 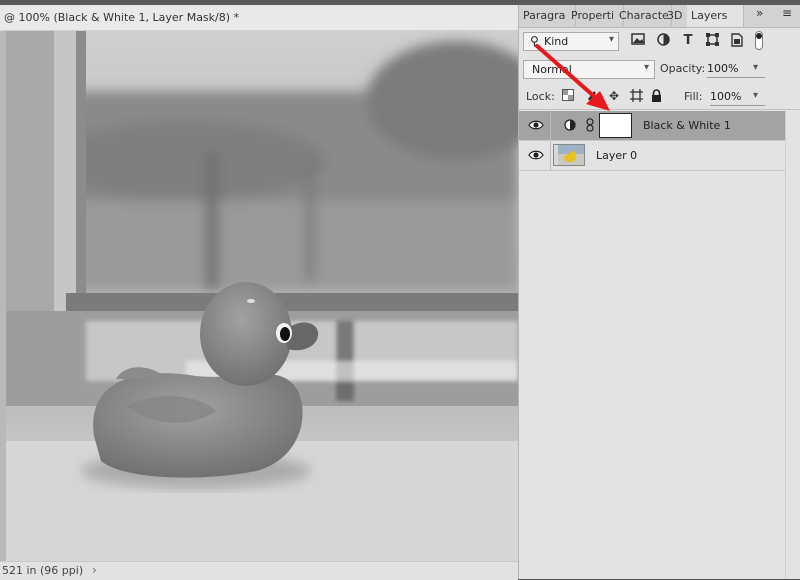 What do you see at coordinates (736, 77) in the screenshot?
I see `opacity-underline` at bounding box center [736, 77].